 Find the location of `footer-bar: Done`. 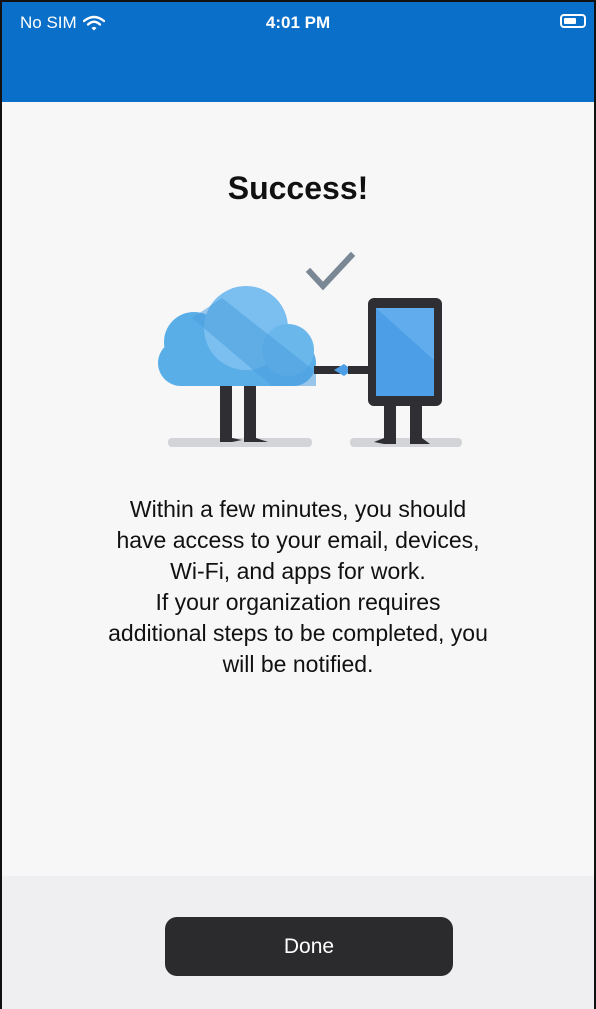

footer-bar: Done is located at coordinates (298, 942).